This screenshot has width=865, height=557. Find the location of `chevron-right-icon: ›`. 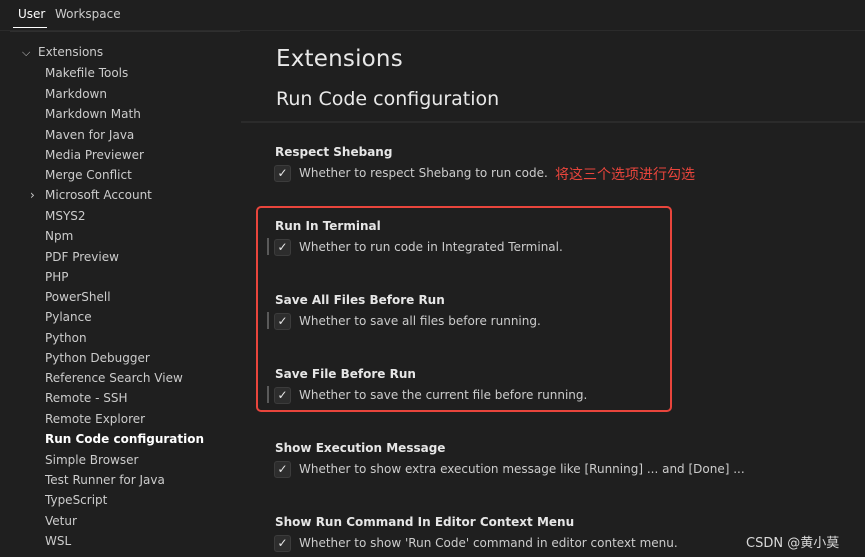

chevron-right-icon: › is located at coordinates (32, 195).